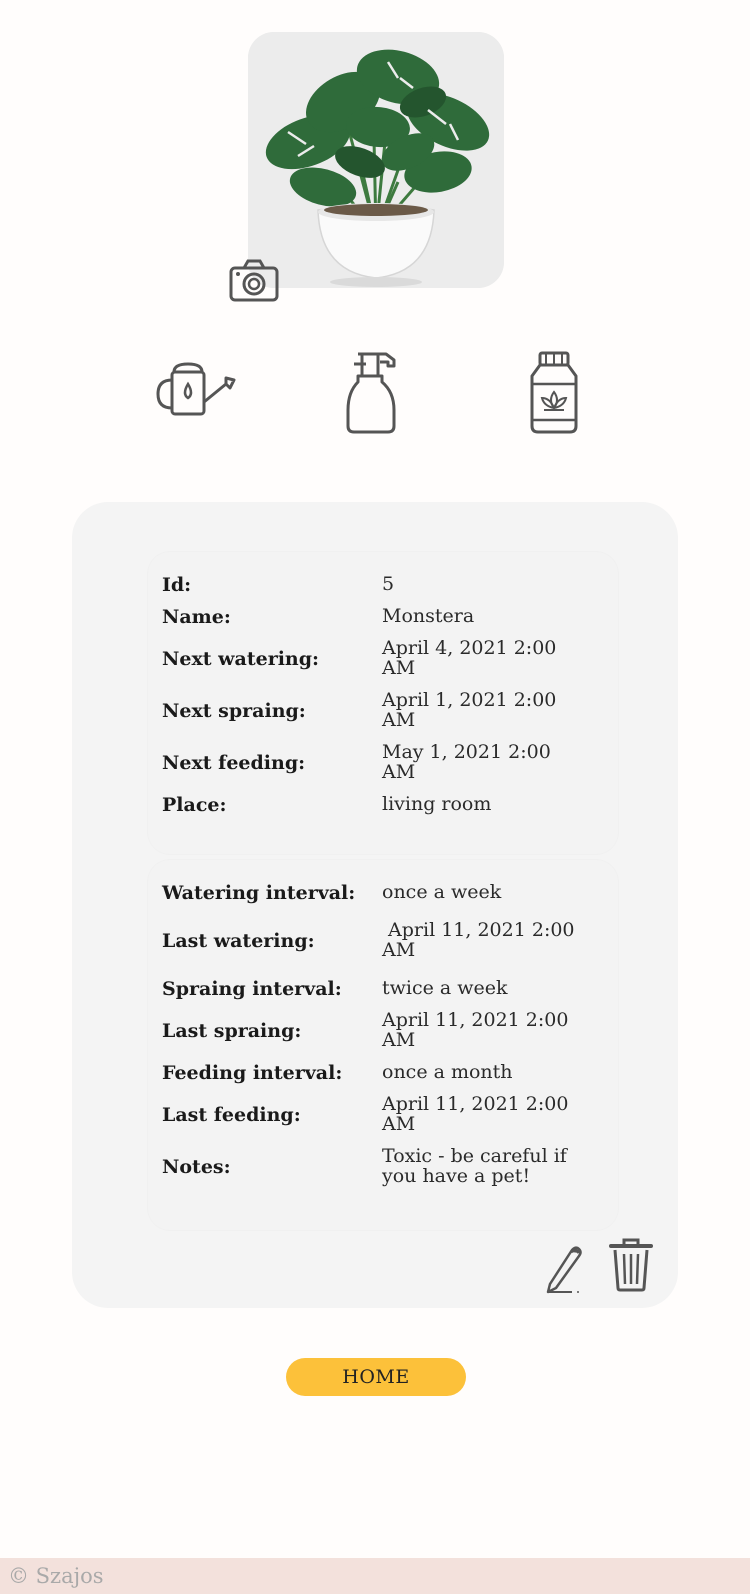  Describe the element at coordinates (474, 1166) in the screenshot. I see `detail-value: Toxic - be careful if you have a pet!` at that location.